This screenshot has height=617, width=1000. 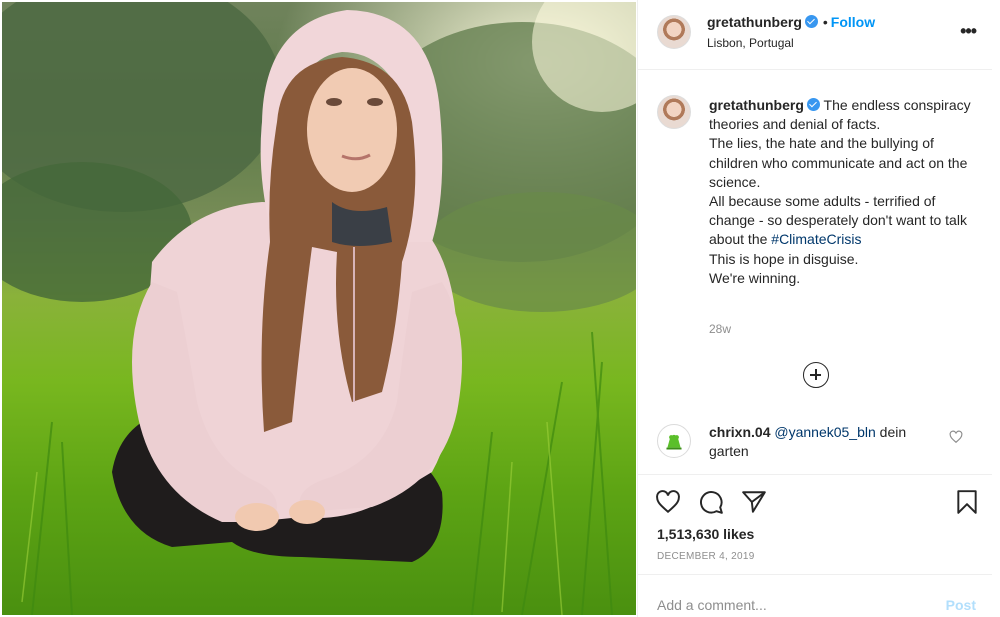 I want to click on hashtag-link: #ClimateCrisis, so click(x=816, y=239).